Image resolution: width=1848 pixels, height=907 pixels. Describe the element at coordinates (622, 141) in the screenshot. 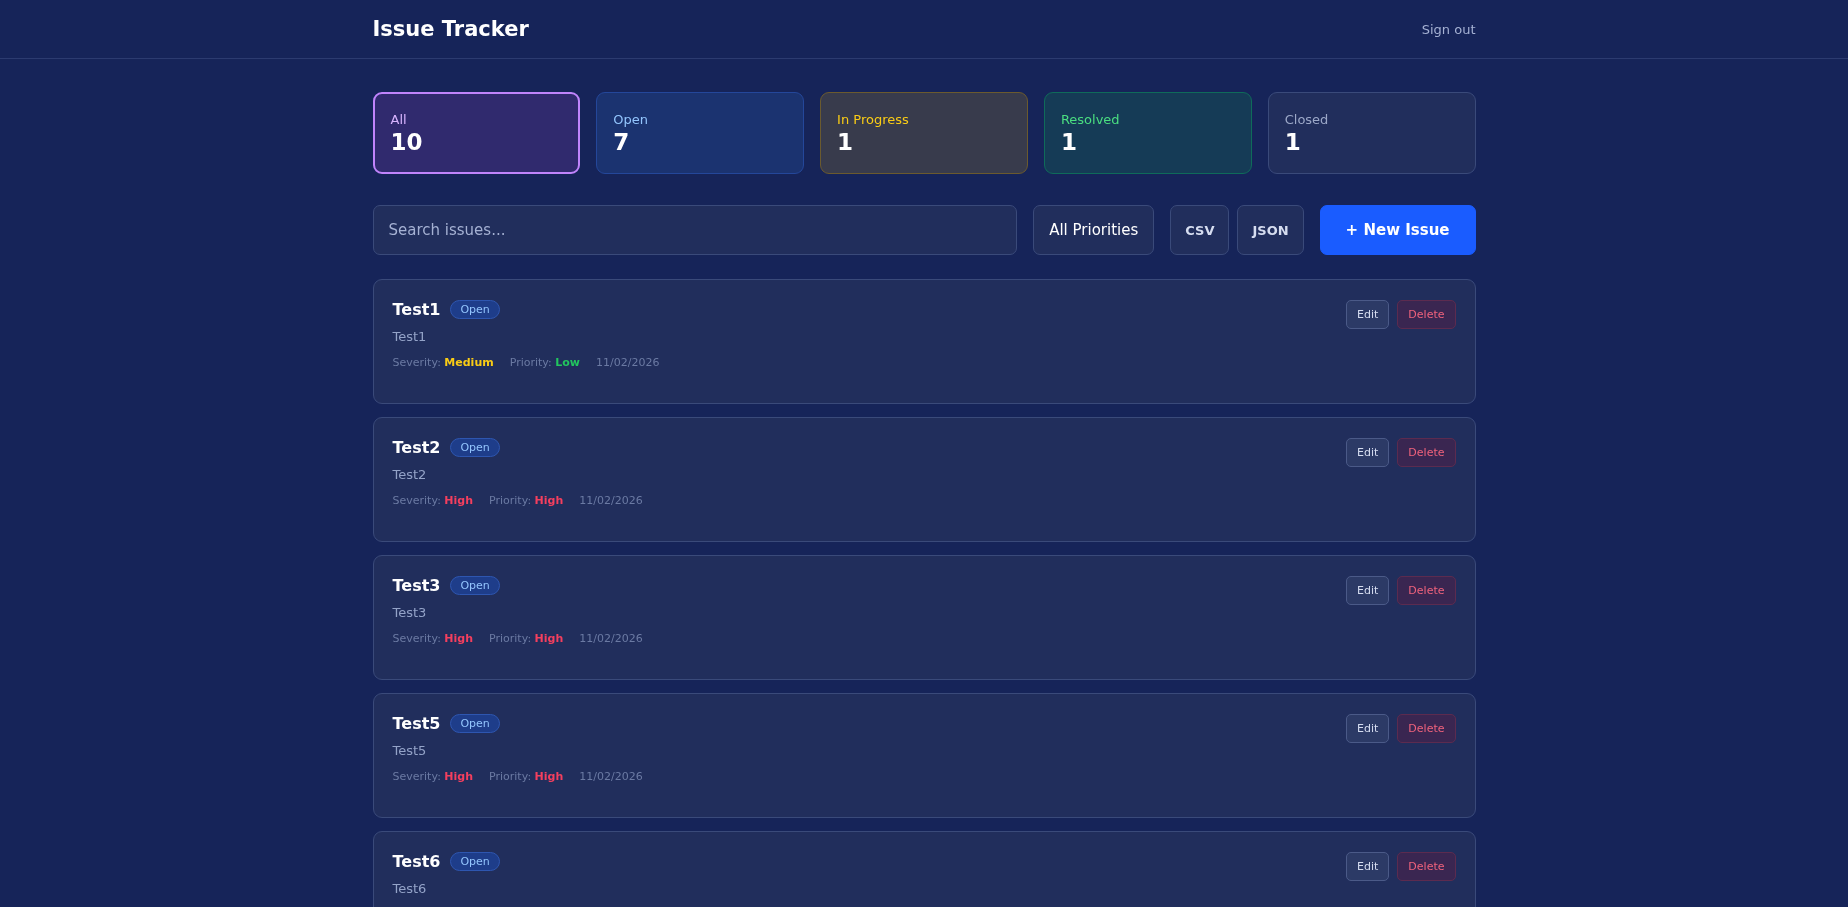

I see `stat-count: 7` at that location.